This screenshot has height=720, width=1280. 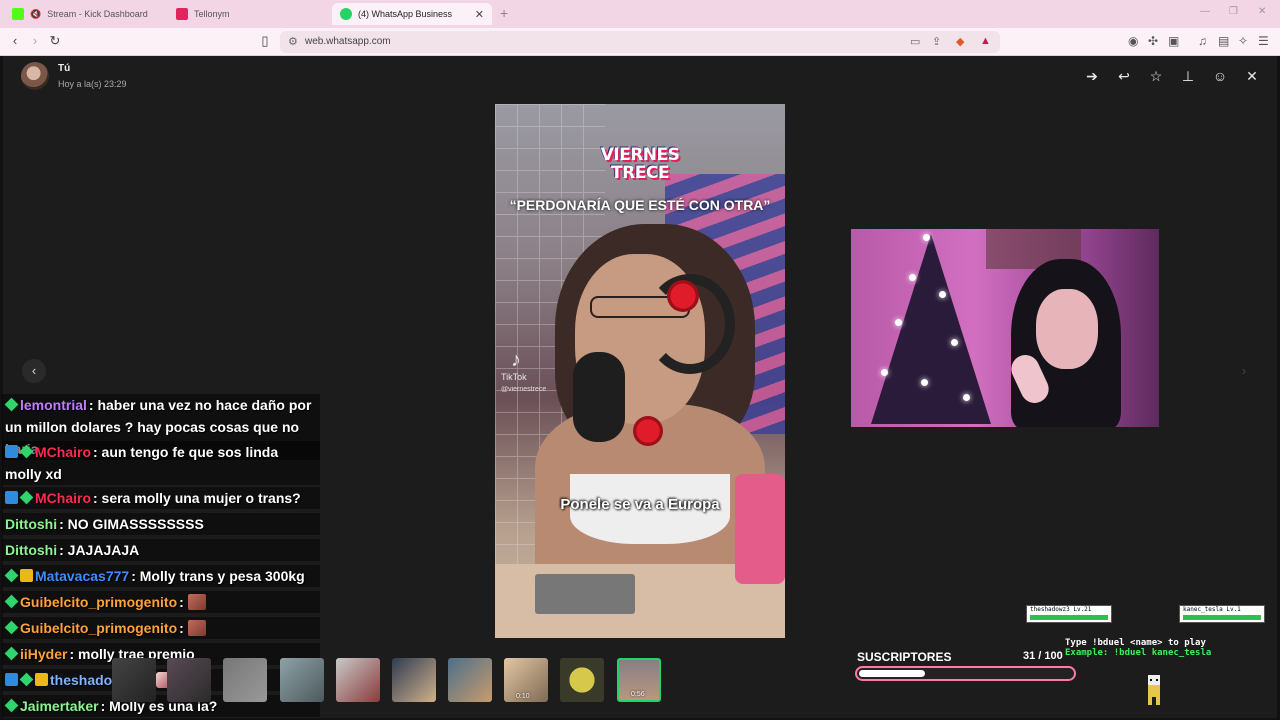 What do you see at coordinates (1069, 617) in the screenshot?
I see `duel-player-hp` at bounding box center [1069, 617].